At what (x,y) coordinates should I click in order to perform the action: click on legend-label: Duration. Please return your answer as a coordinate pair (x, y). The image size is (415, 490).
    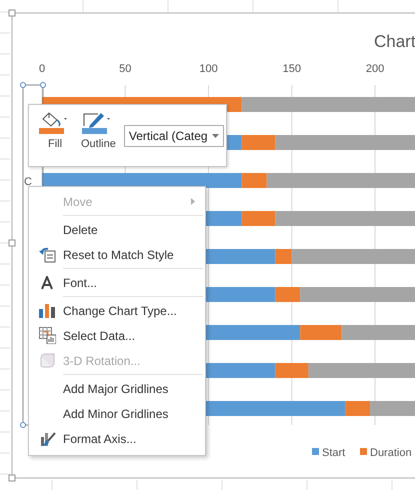
    Looking at the image, I should click on (391, 453).